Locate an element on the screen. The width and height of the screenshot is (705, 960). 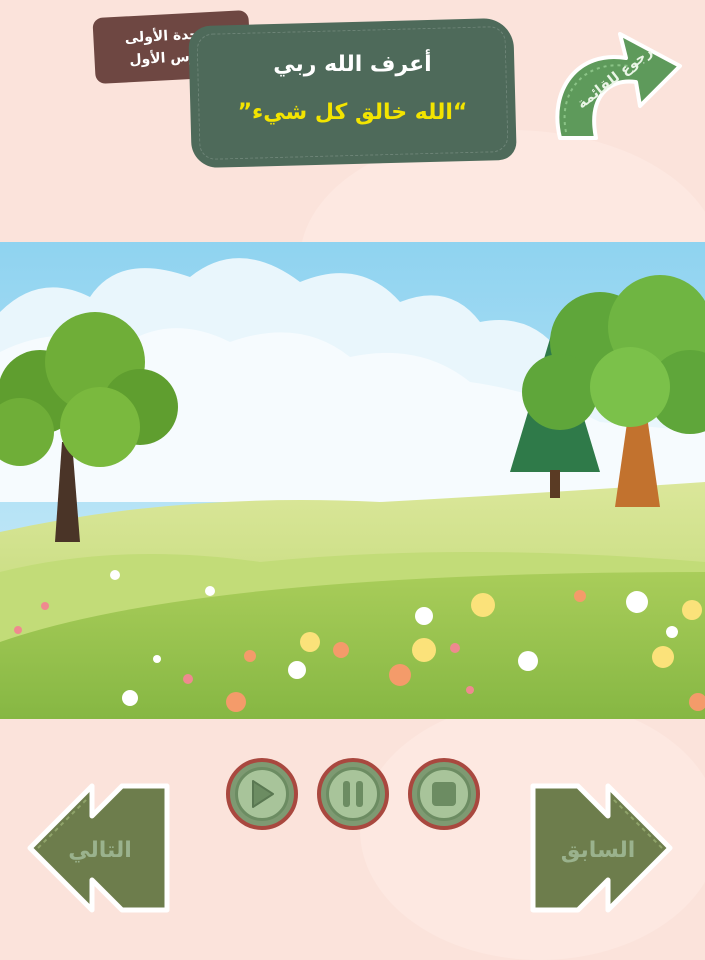
pause-button is located at coordinates (353, 794).